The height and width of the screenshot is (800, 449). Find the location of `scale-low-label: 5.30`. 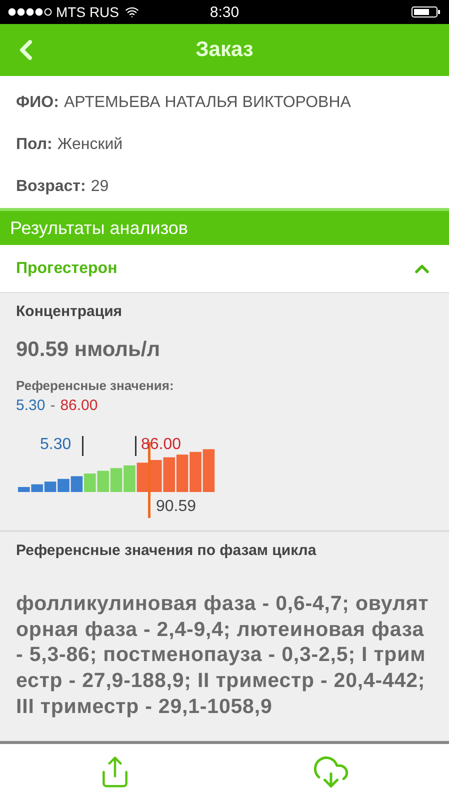

scale-low-label: 5.30 is located at coordinates (56, 445).